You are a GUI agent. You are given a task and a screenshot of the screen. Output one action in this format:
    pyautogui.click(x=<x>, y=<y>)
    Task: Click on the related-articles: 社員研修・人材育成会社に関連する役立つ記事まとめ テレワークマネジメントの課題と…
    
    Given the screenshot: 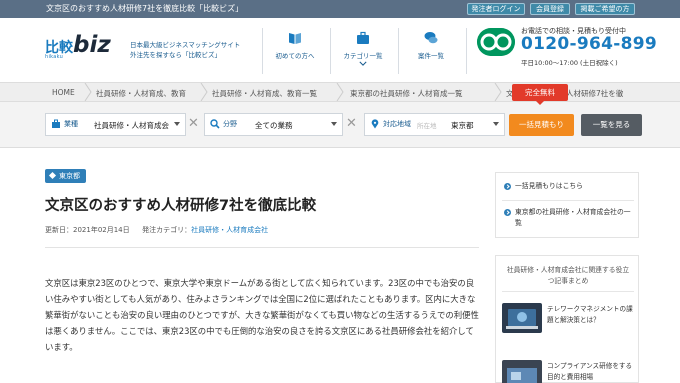 What is the action you would take?
    pyautogui.click(x=567, y=319)
    